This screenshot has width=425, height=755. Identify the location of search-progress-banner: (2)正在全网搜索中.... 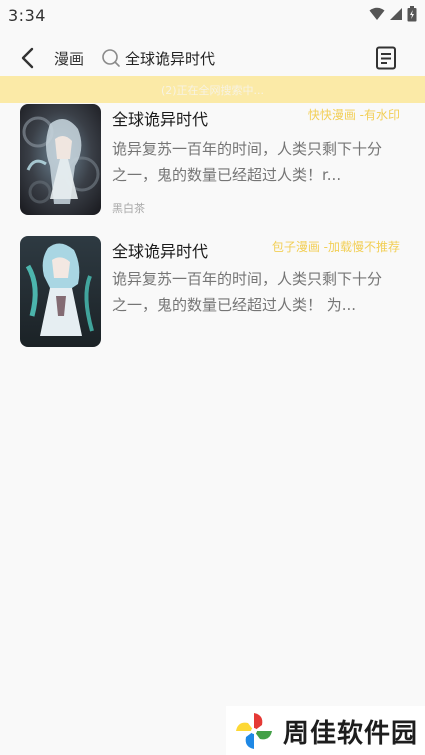
(212, 89).